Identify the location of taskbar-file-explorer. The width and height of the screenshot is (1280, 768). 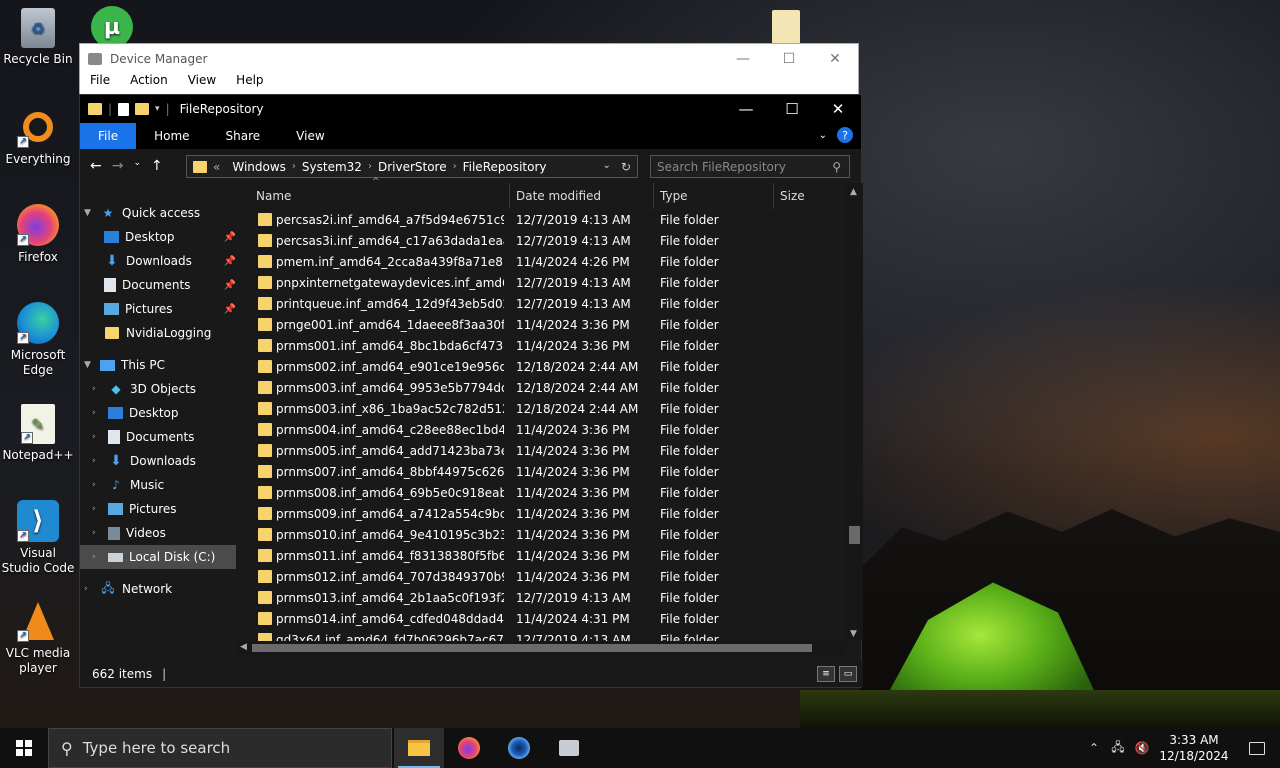
(419, 748).